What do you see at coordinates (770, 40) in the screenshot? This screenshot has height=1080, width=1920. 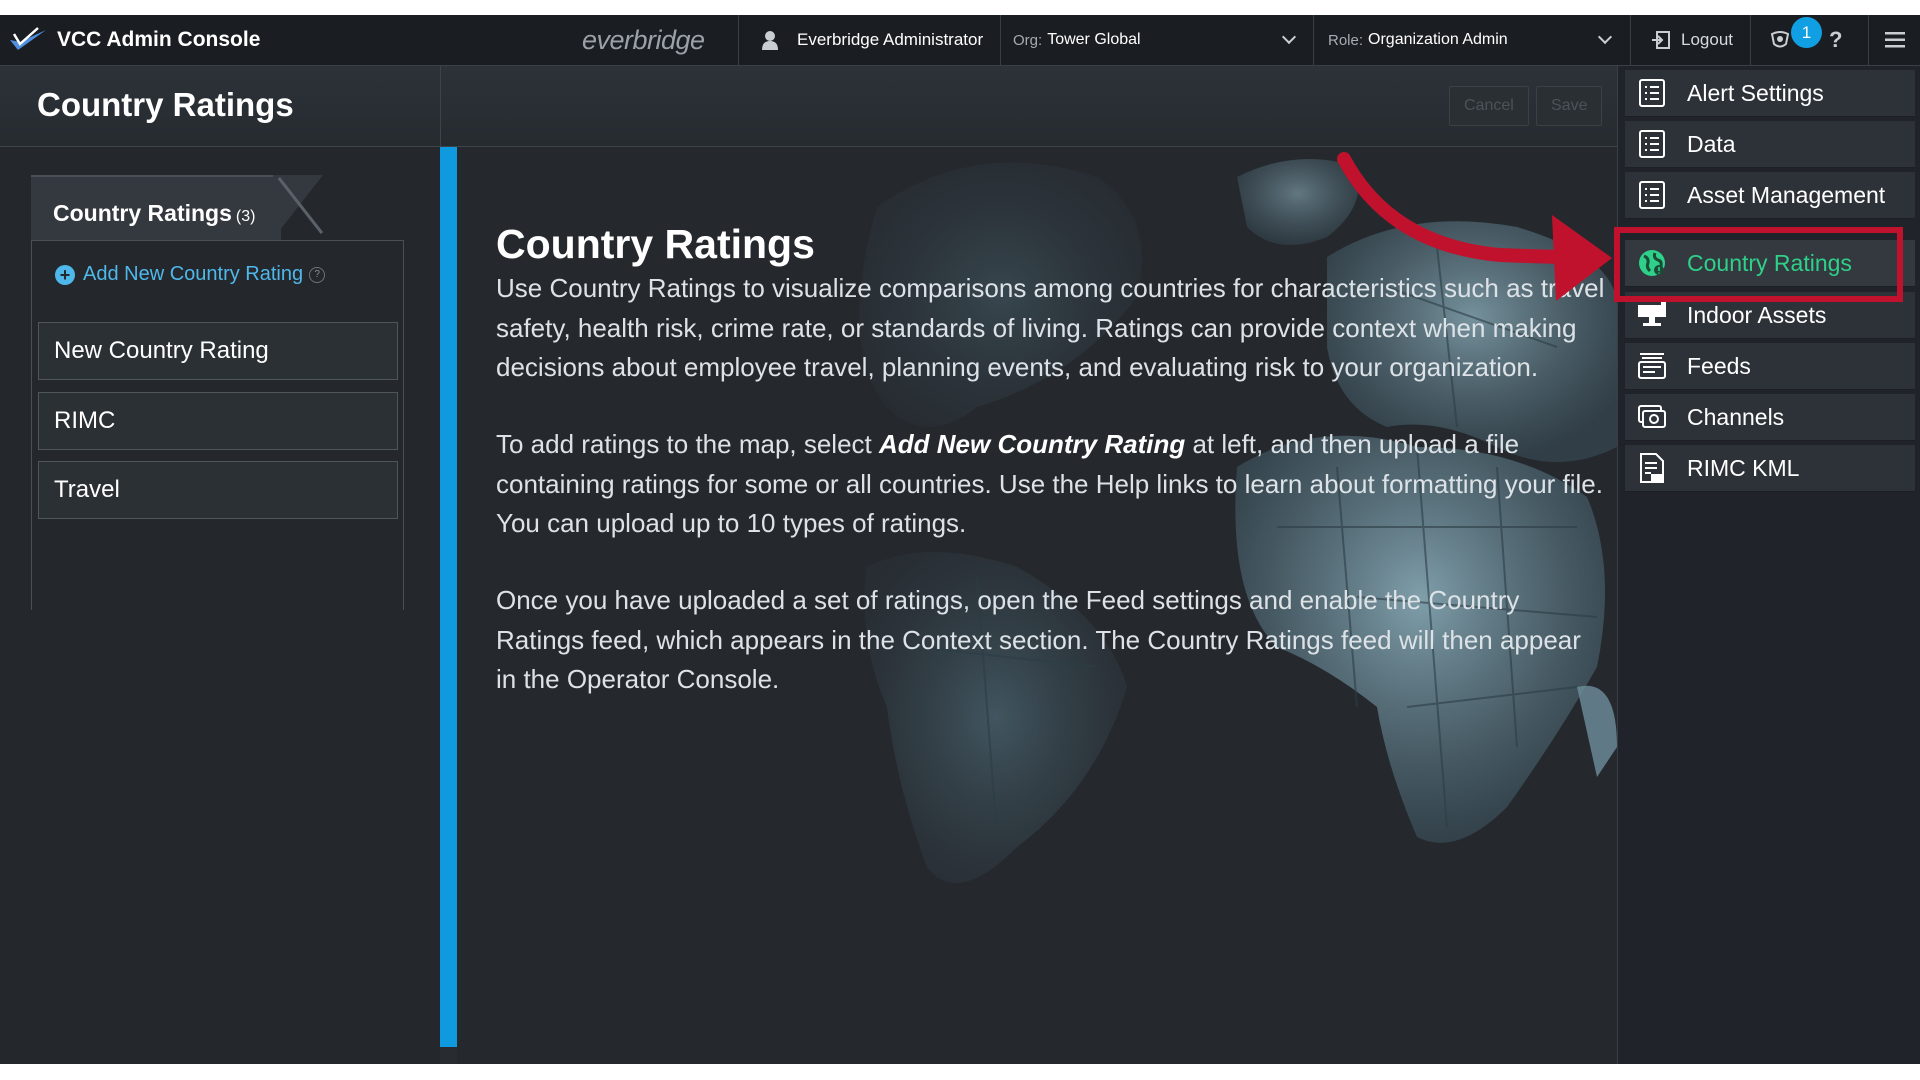 I see `user-icon` at bounding box center [770, 40].